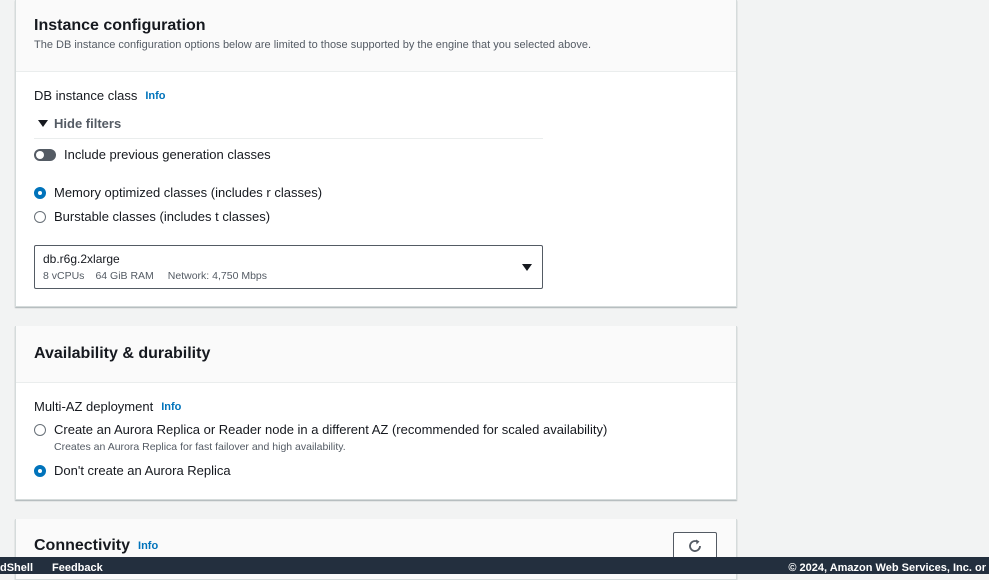  What do you see at coordinates (40, 429) in the screenshot?
I see `create-replica-radio` at bounding box center [40, 429].